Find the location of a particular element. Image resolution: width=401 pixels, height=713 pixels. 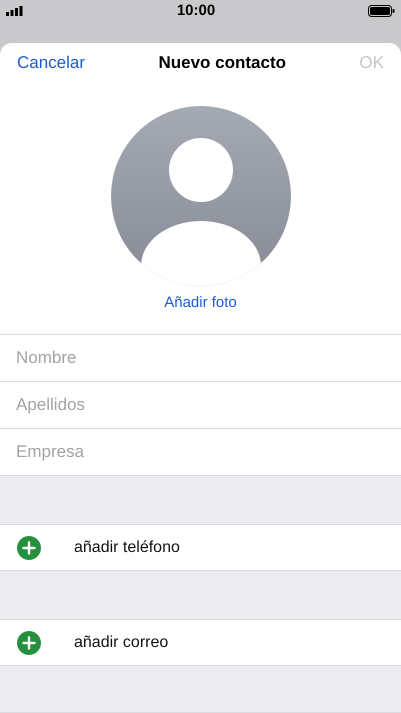

avatar-placeholder-icon is located at coordinates (200, 196).